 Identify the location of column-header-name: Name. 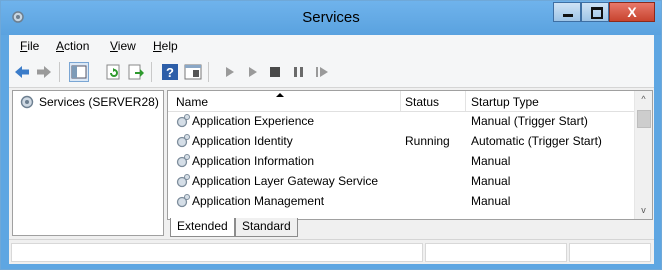
(192, 102).